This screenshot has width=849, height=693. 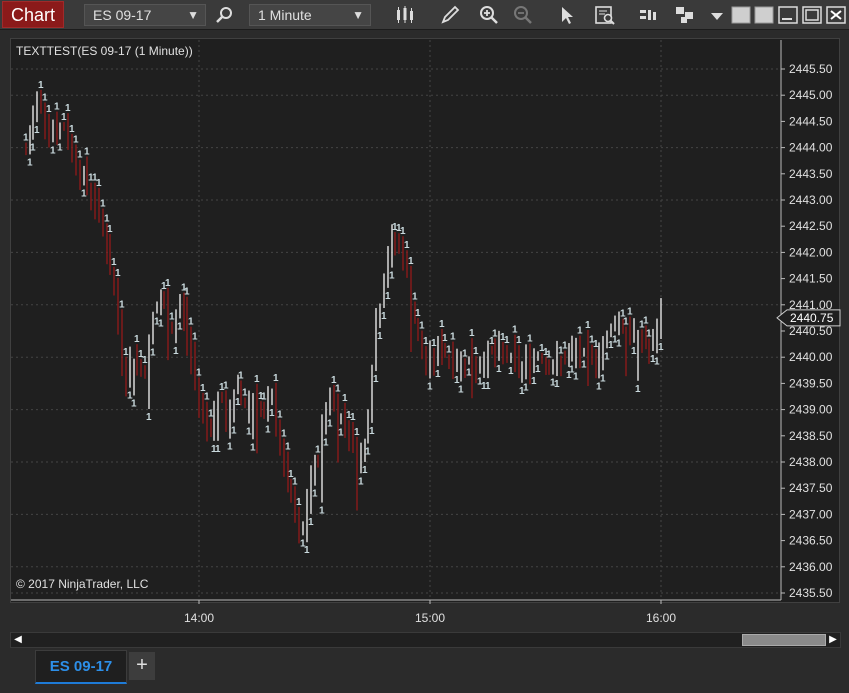 I want to click on tab-bar: ES 09-17 +, so click(x=424, y=670).